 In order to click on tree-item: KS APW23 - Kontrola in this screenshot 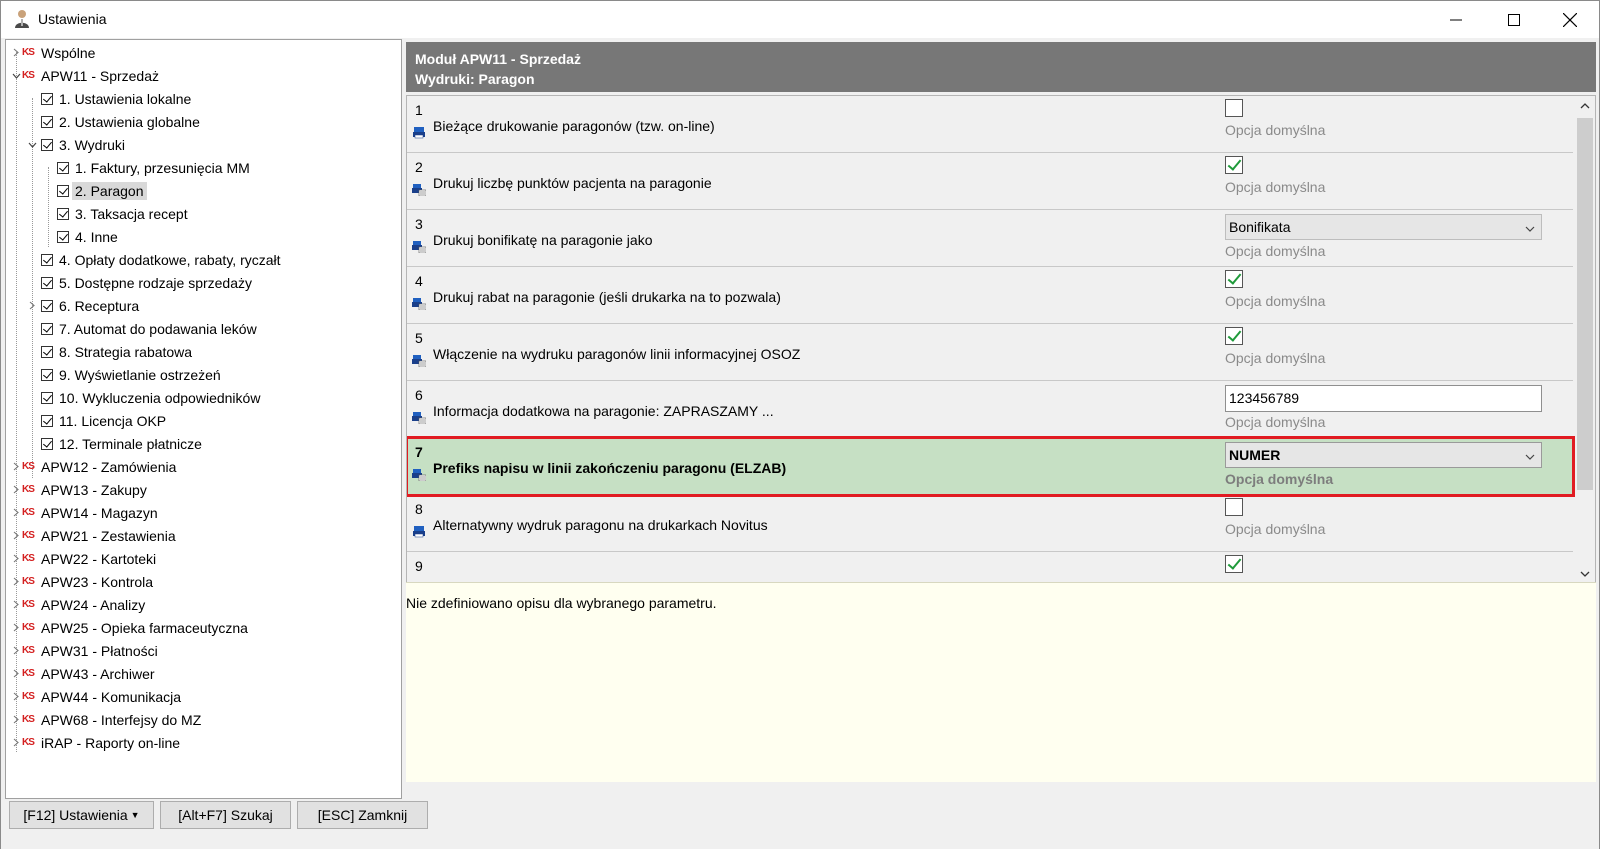, I will do `click(89, 581)`.